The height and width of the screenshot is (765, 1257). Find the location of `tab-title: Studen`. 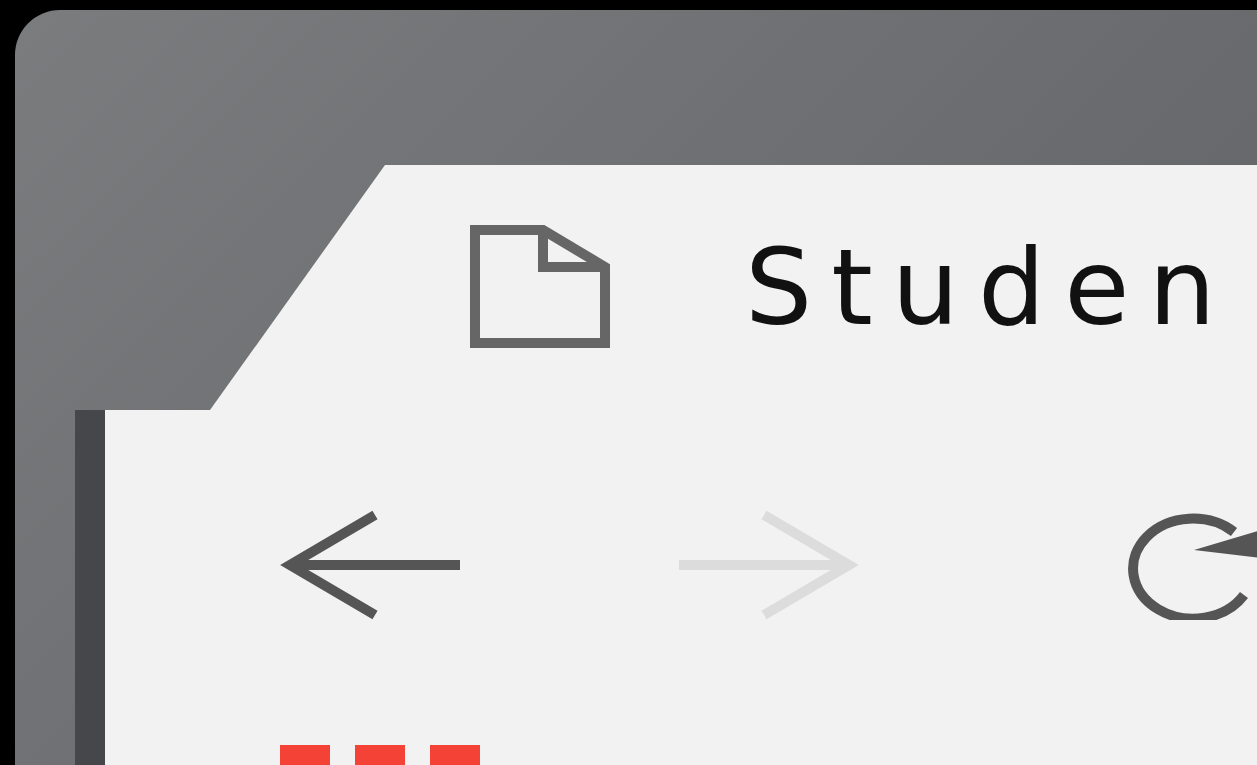

tab-title: Studen is located at coordinates (990, 287).